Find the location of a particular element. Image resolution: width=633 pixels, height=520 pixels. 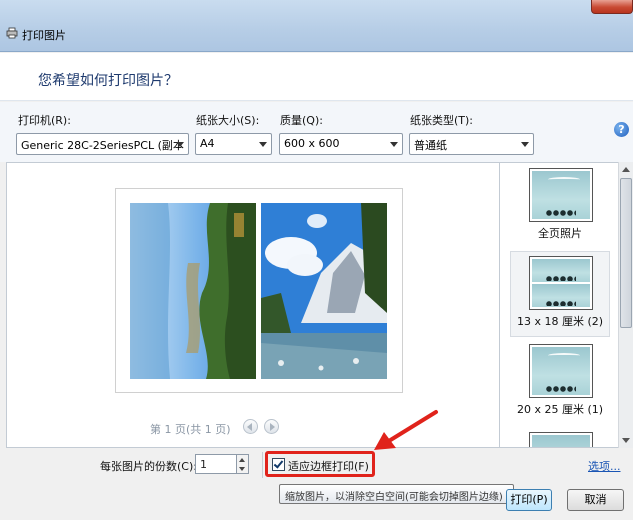

next-page-button is located at coordinates (271, 426).